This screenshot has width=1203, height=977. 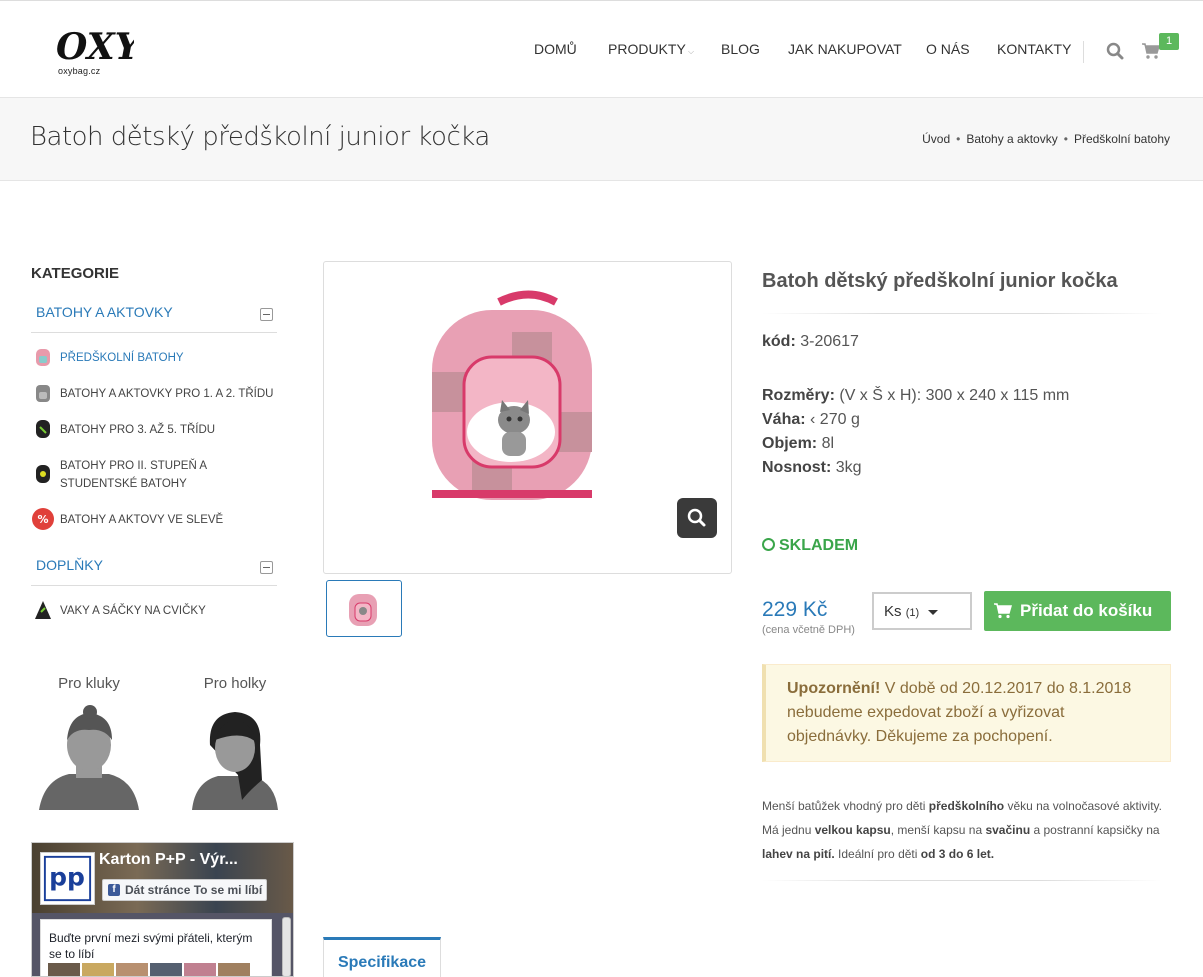 What do you see at coordinates (170, 430) in the screenshot?
I see `category-item-label: BATOHY PRO 3. AŽ 5. TŘÍDU` at bounding box center [170, 430].